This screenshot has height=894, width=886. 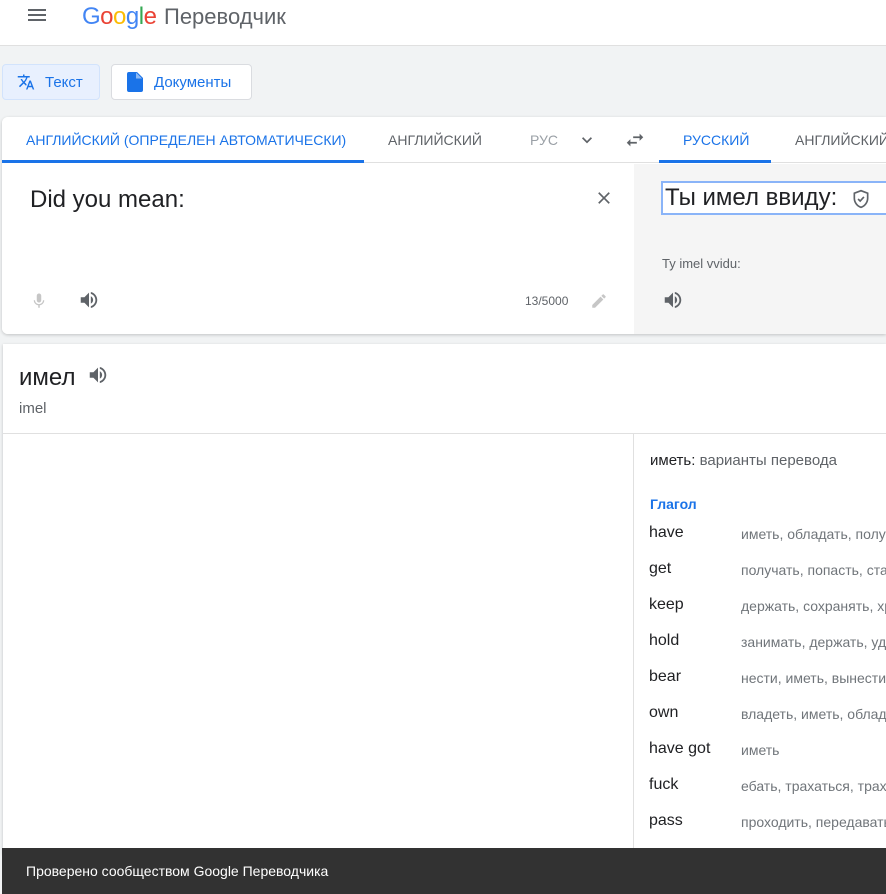 I want to click on variant-translations: иметь, so click(x=760, y=750).